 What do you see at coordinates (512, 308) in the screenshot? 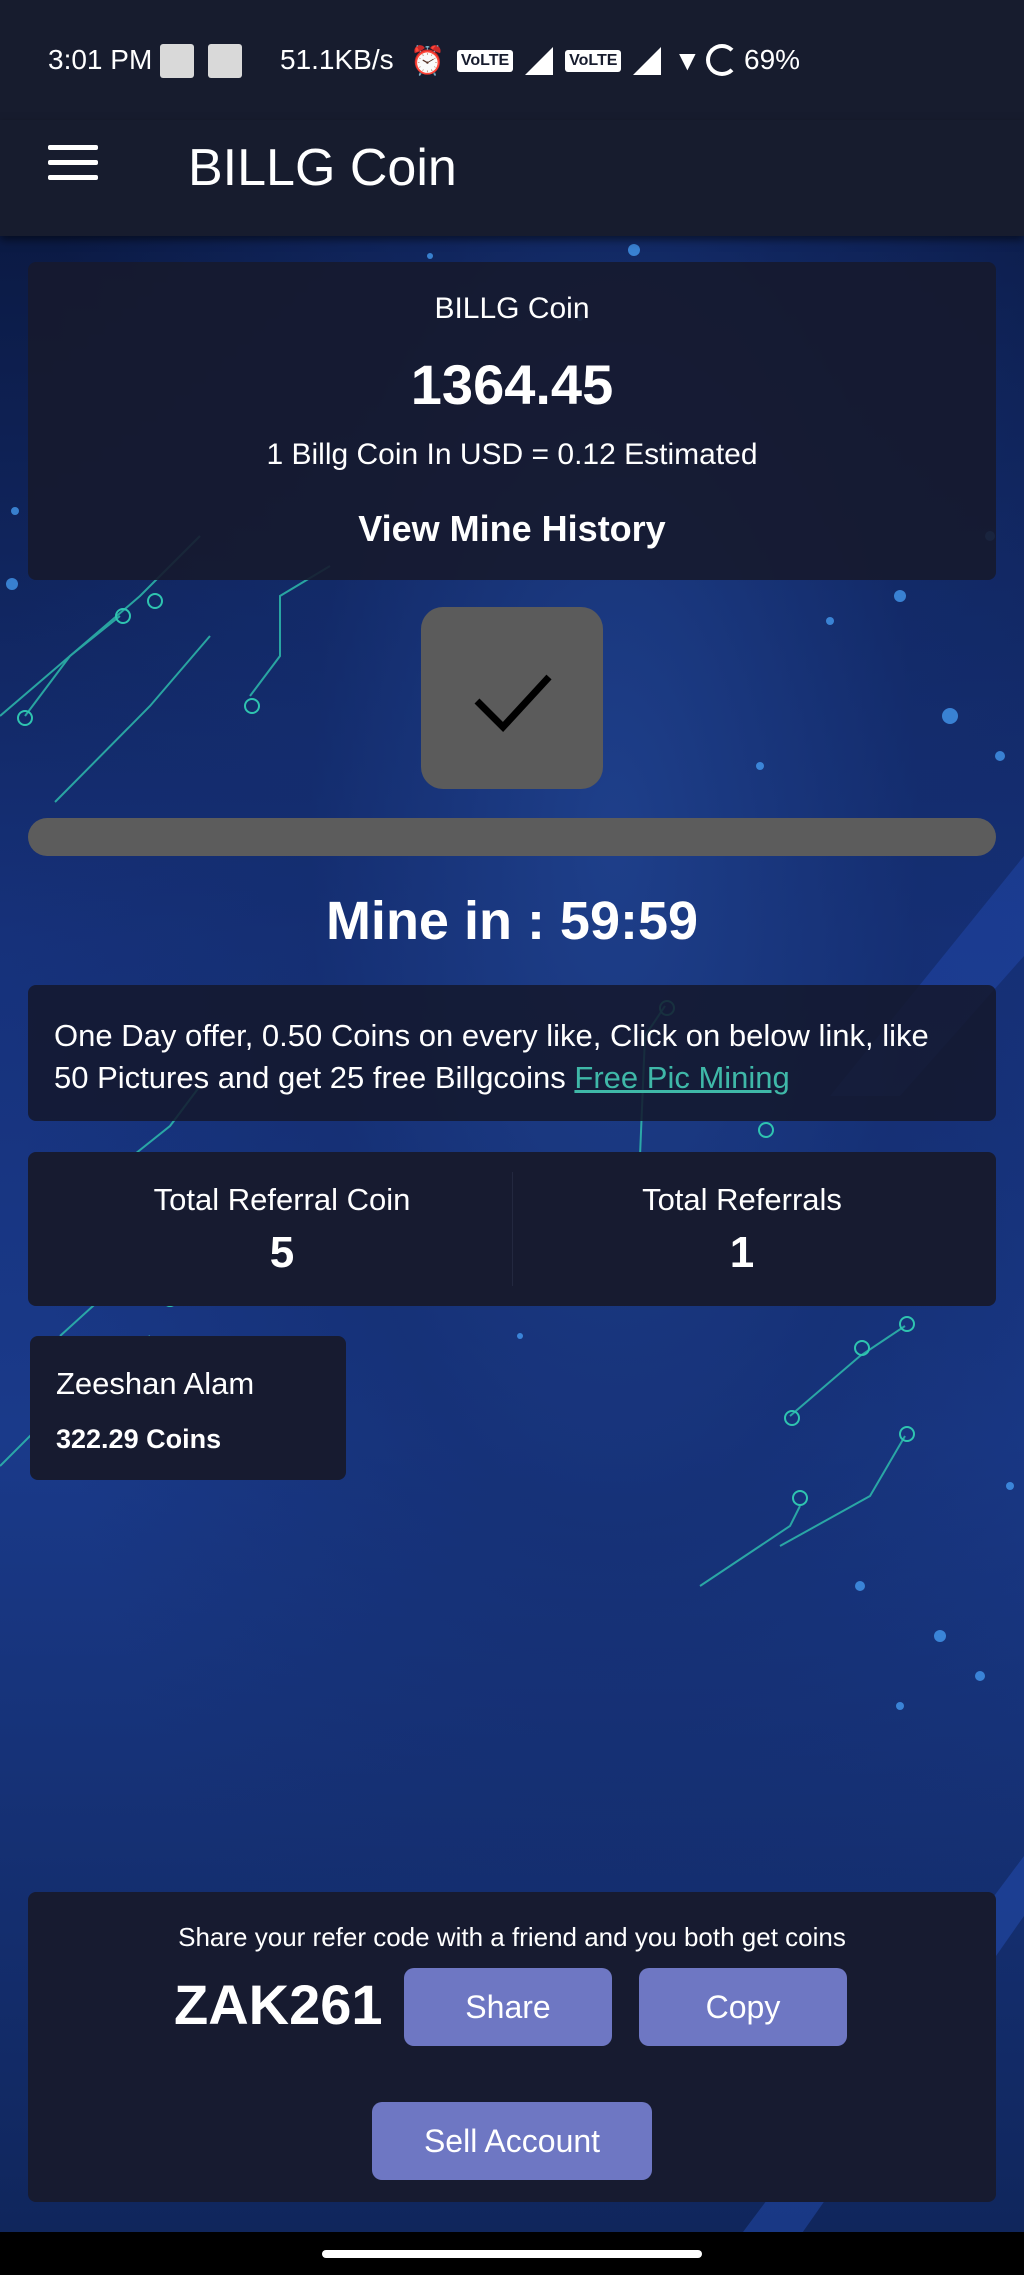
I see `balance-title: BILLG Coin` at bounding box center [512, 308].